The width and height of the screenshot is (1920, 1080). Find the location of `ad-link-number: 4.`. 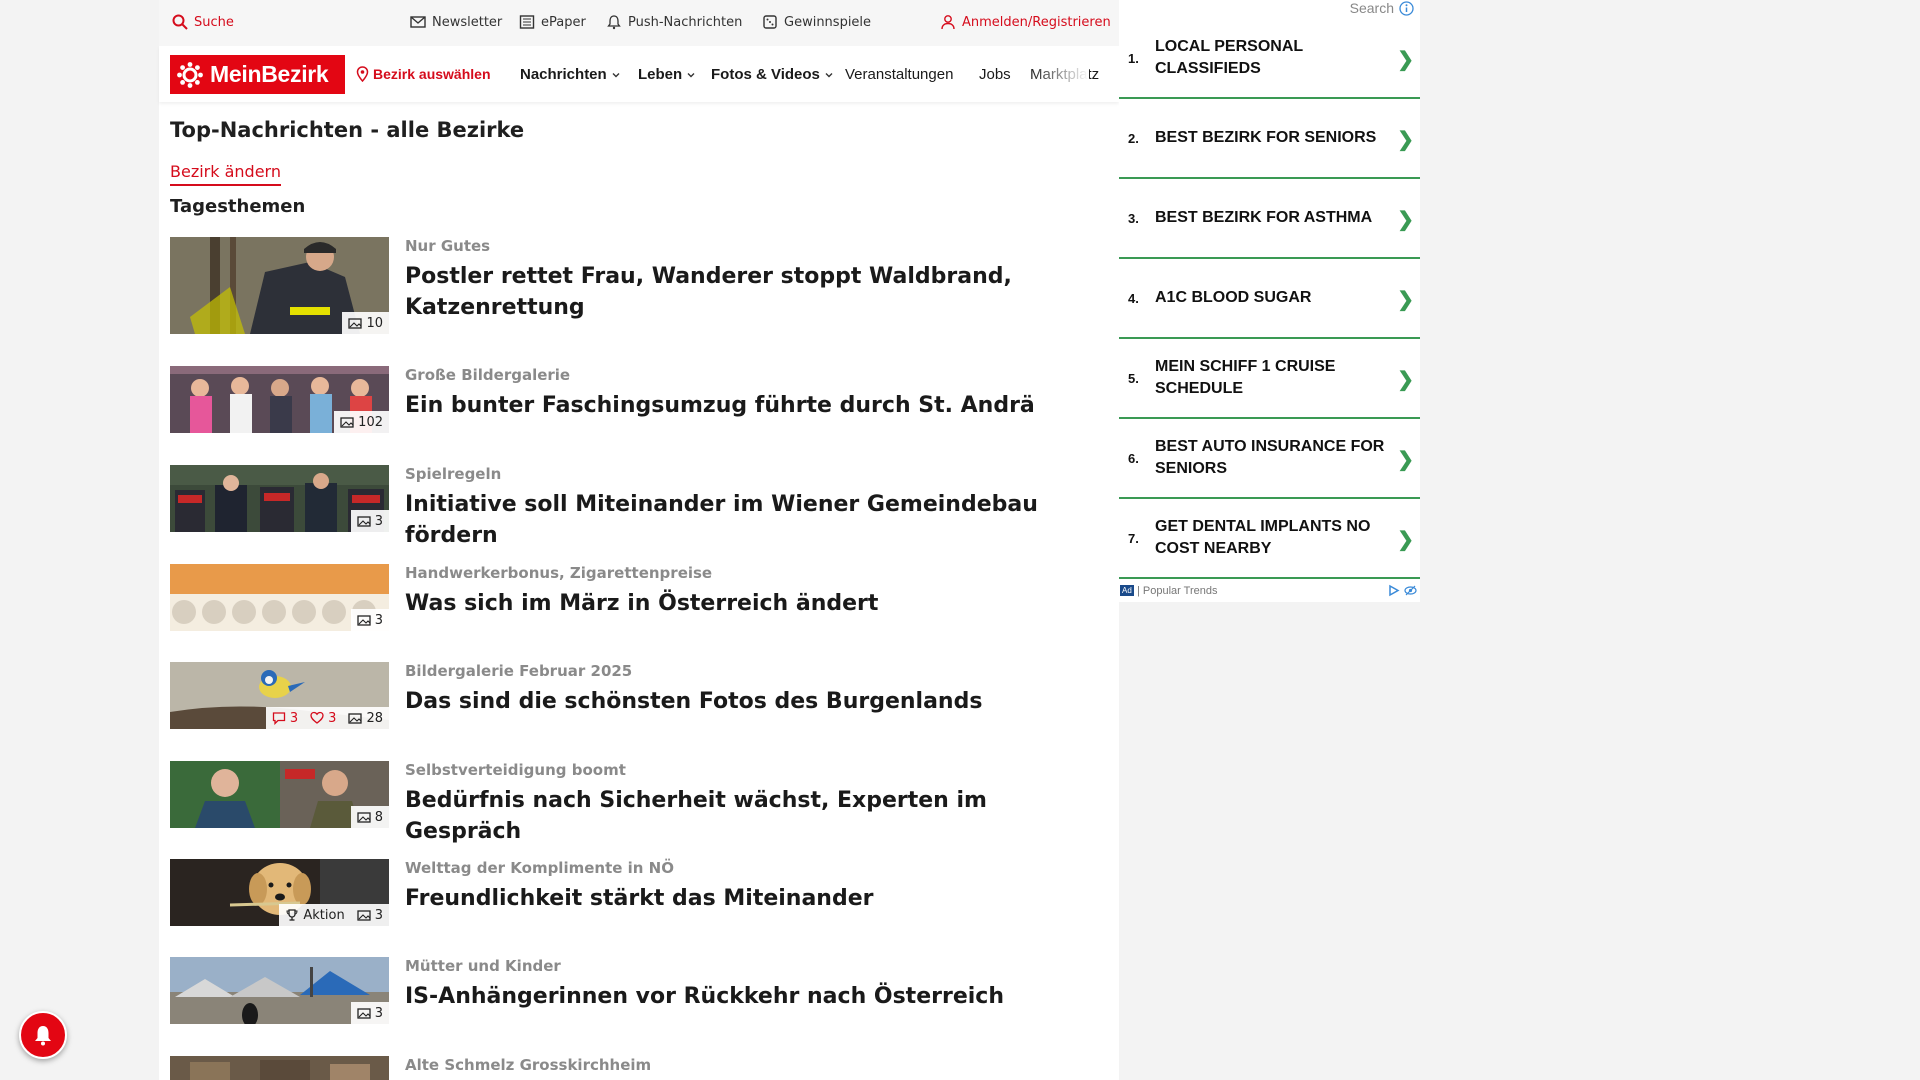

ad-link-number: 4. is located at coordinates (1133, 298).